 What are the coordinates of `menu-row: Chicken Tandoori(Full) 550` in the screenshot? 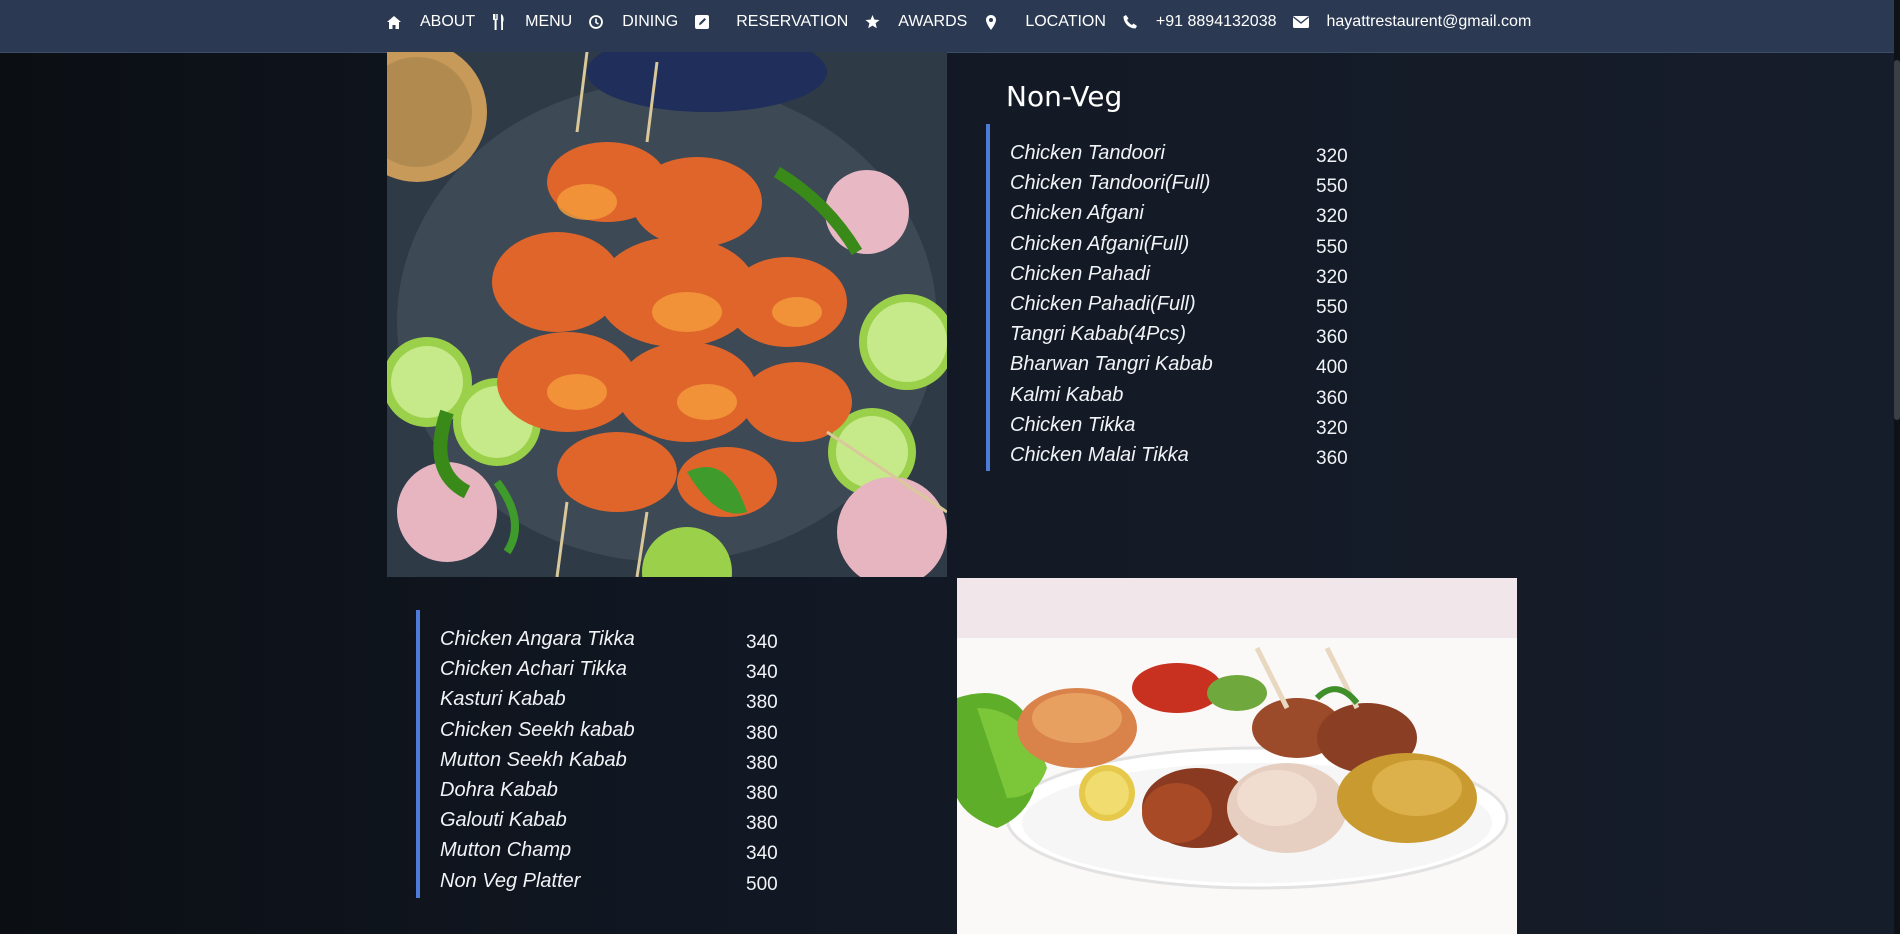 It's located at (1190, 187).